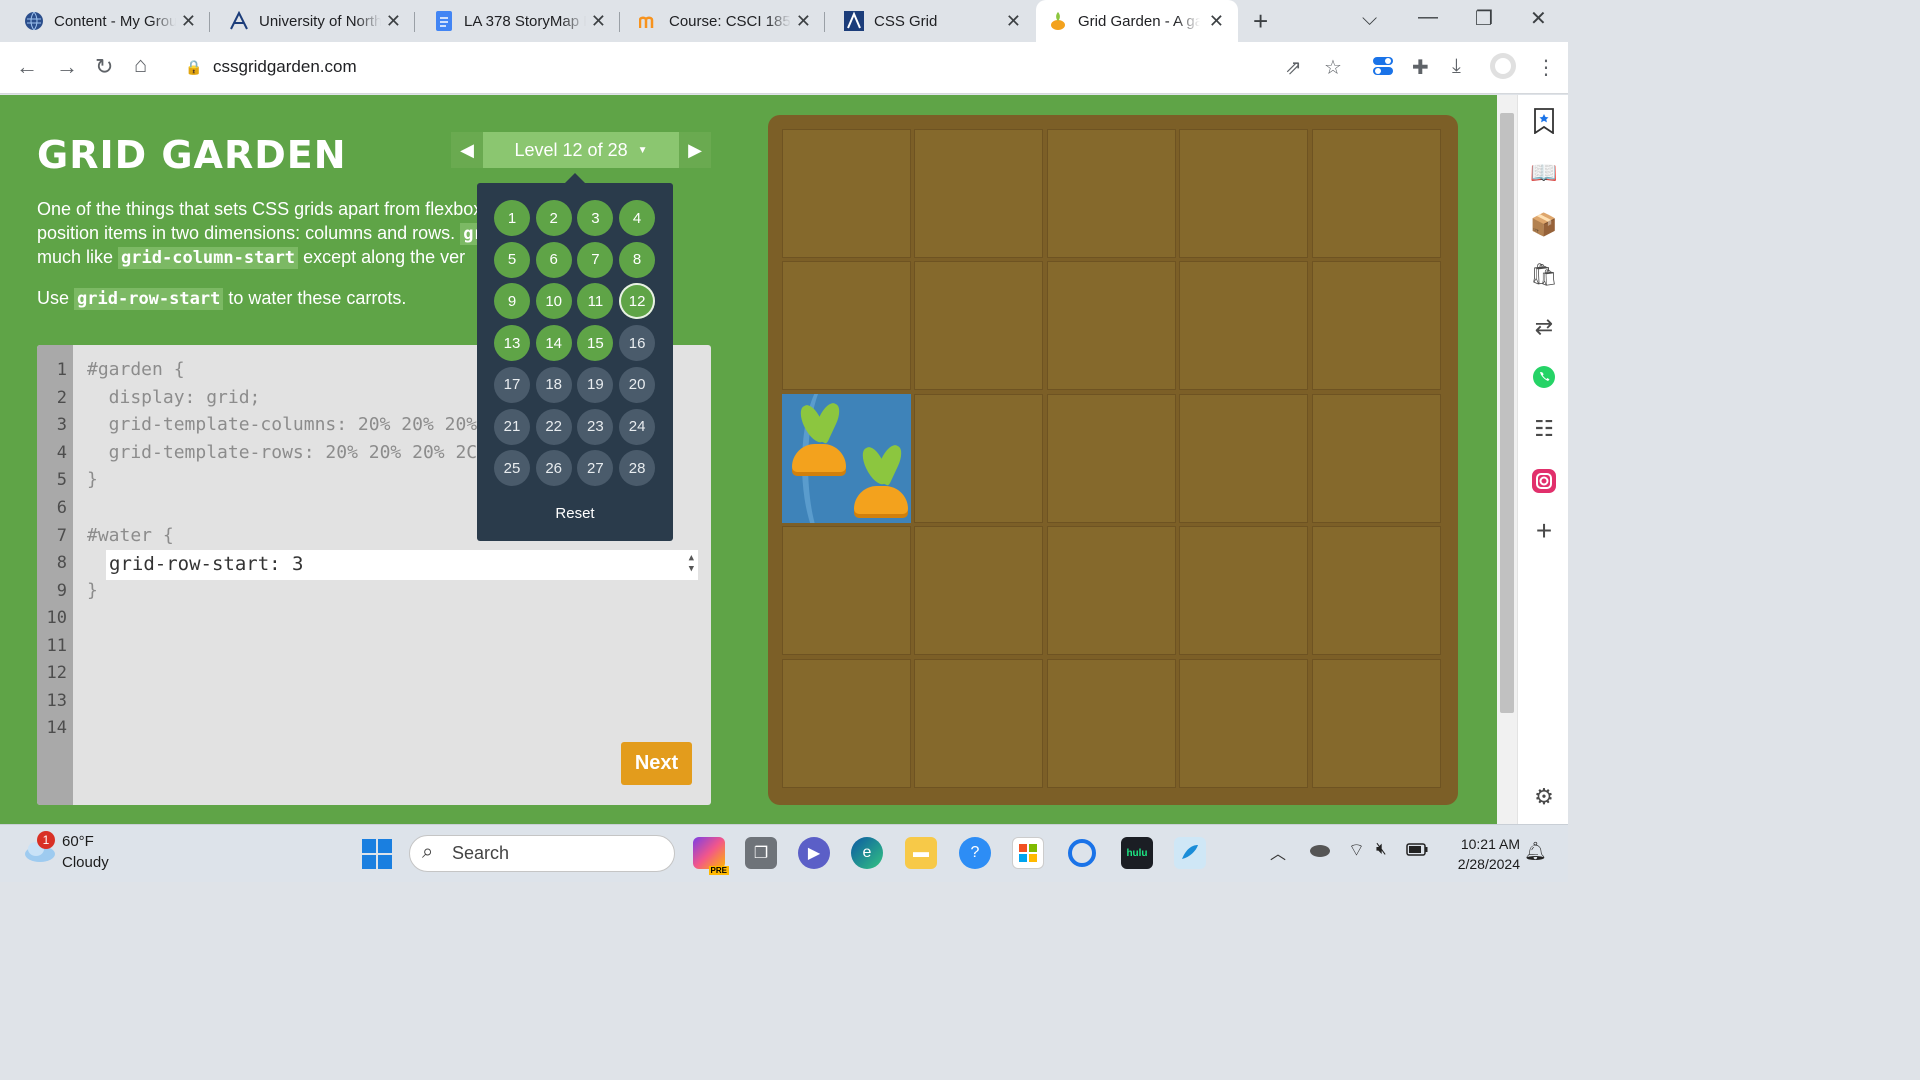 This screenshot has height=1080, width=1920. What do you see at coordinates (512, 218) in the screenshot?
I see `level-1-button: 1` at bounding box center [512, 218].